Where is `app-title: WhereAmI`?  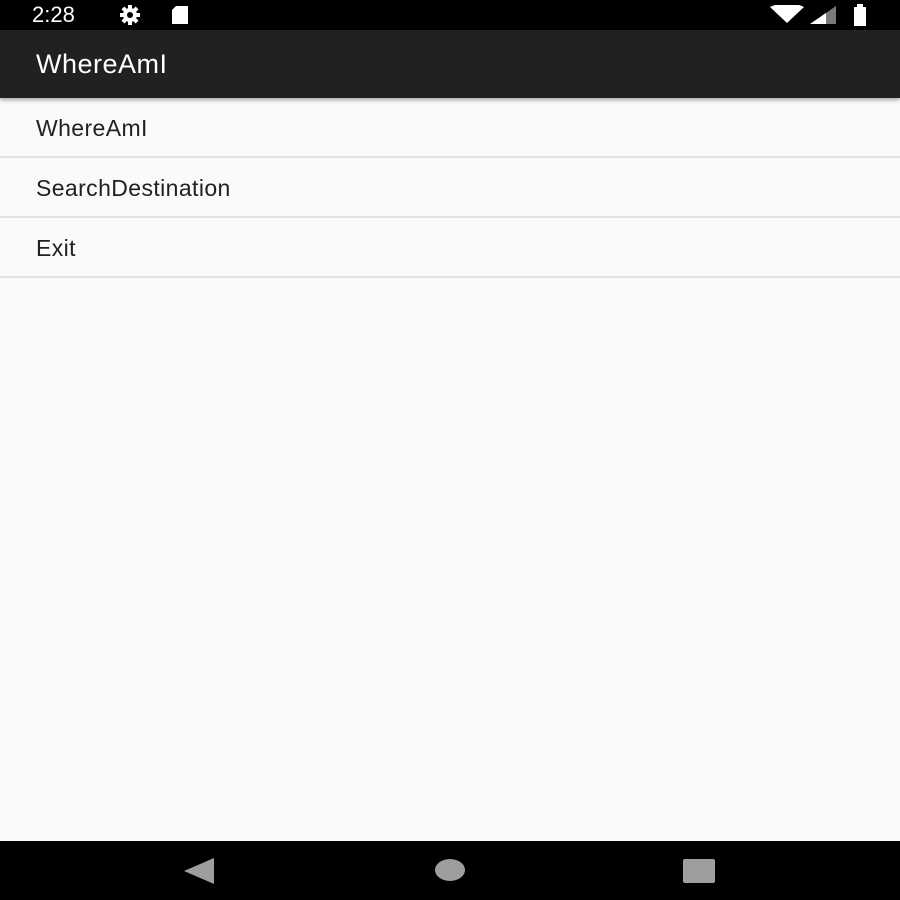 app-title: WhereAmI is located at coordinates (102, 64).